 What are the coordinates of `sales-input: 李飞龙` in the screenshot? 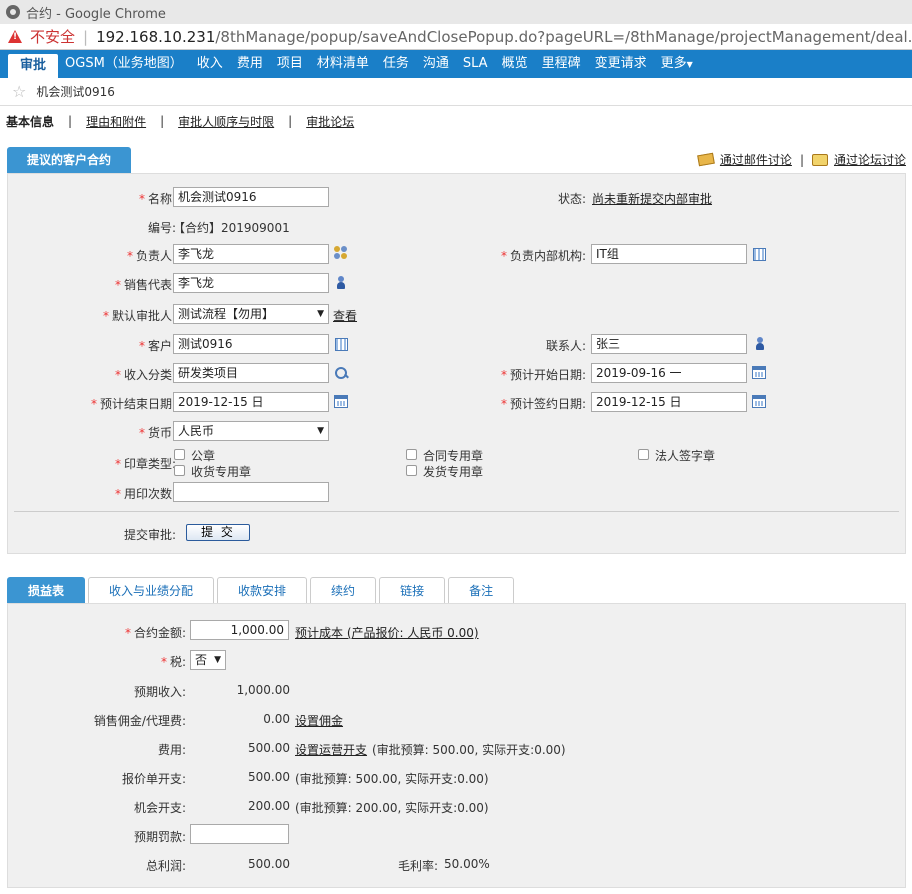 It's located at (251, 283).